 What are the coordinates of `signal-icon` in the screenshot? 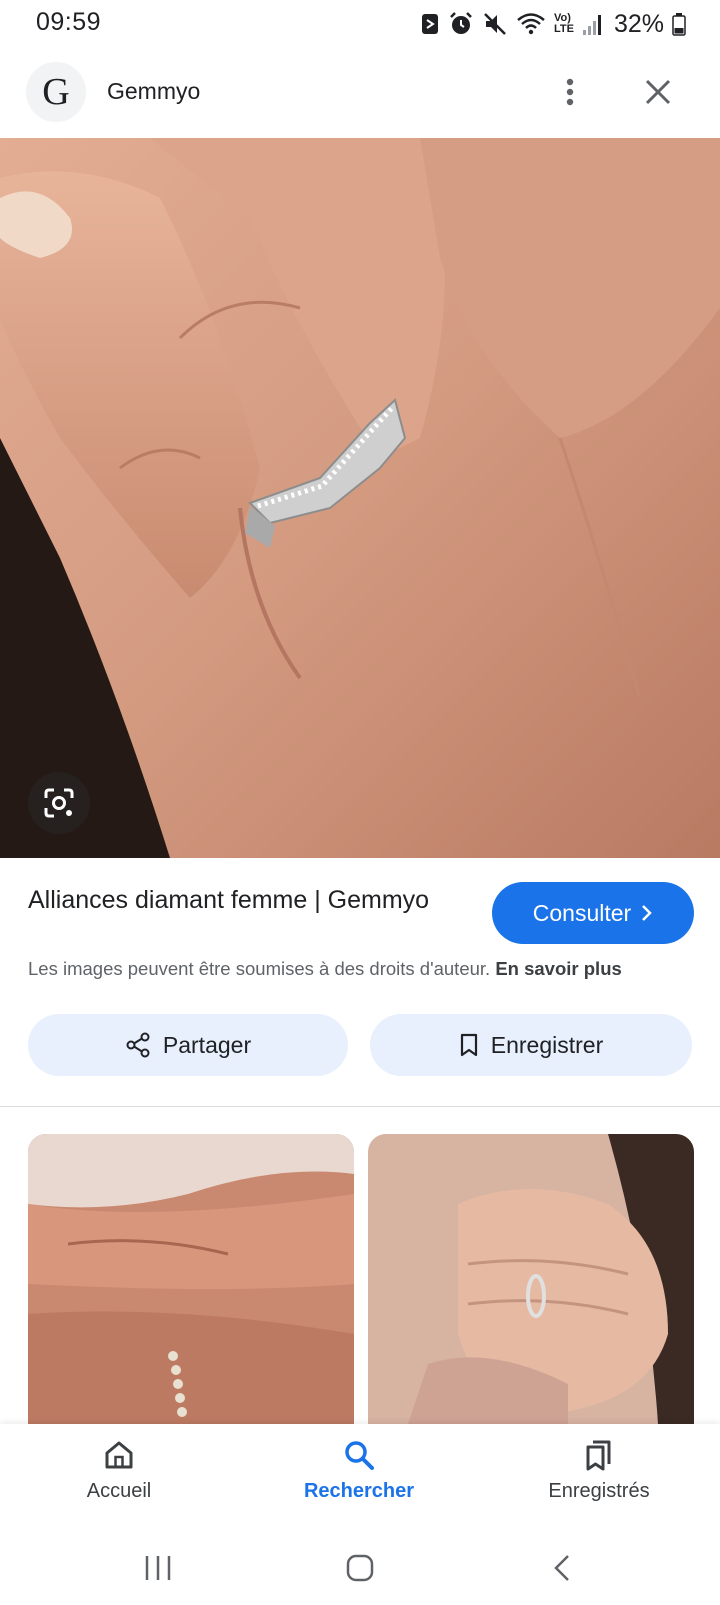 It's located at (591, 25).